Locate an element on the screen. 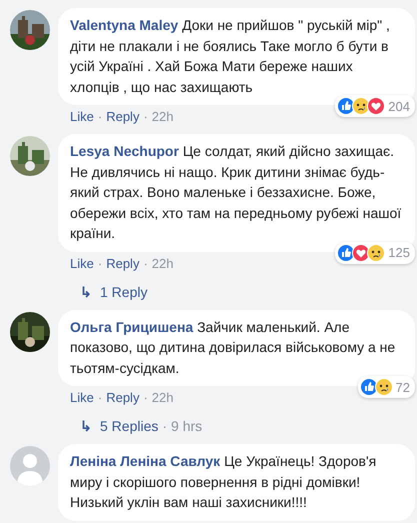  comment-text: Леніна Леніна Савлук Це Українець! Здоров'я миру і скорішого повернення в рідні домівки! Низький уклін вам наші захисники!!!! is located at coordinates (224, 482).